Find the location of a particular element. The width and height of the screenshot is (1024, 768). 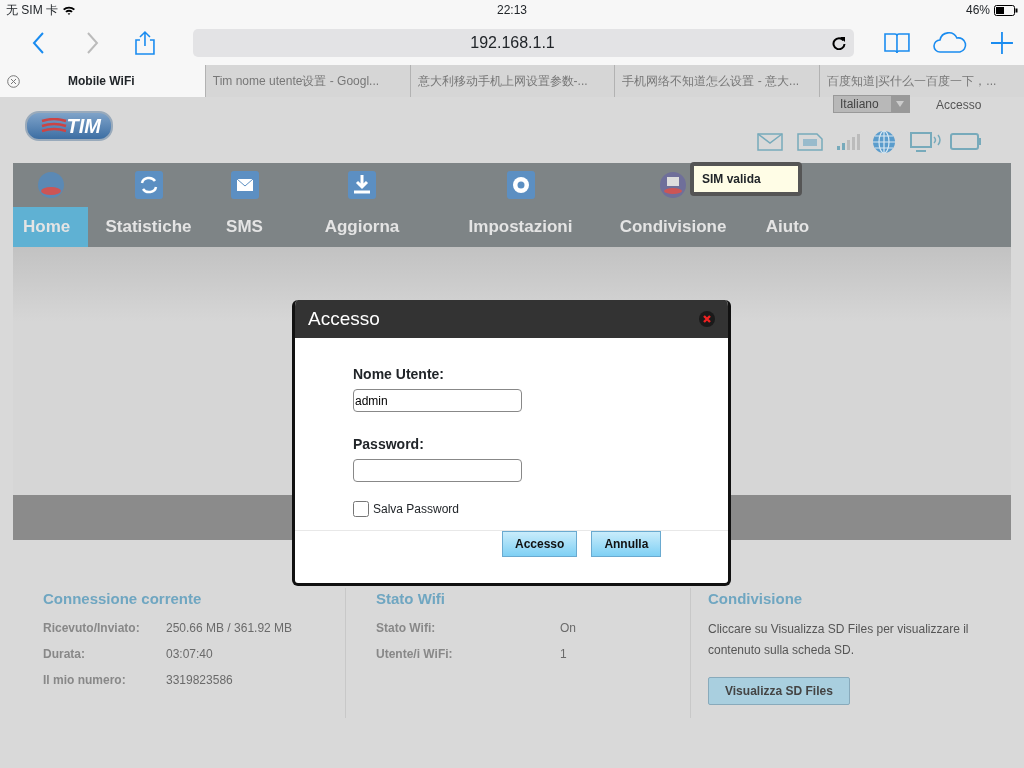

nav-tab: Impostazioni is located at coordinates (520, 227).